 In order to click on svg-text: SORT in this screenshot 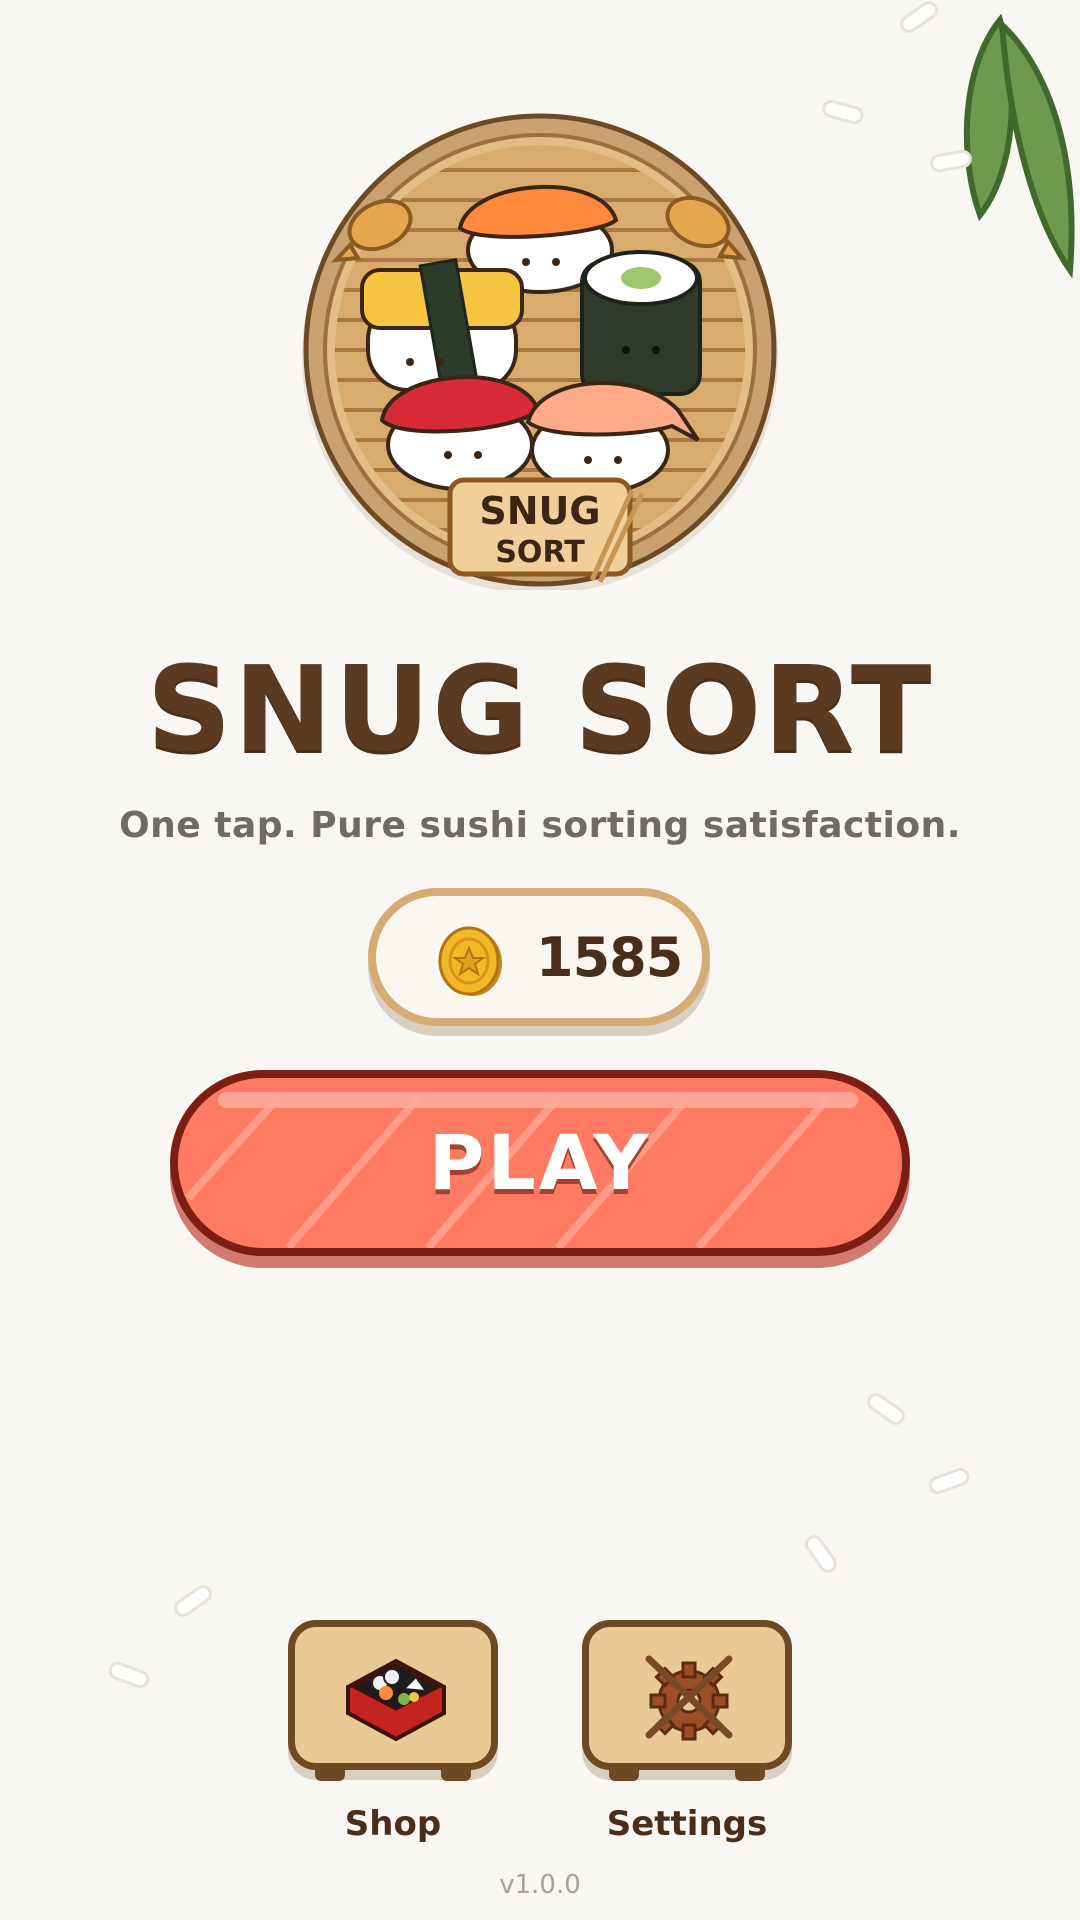, I will do `click(540, 552)`.